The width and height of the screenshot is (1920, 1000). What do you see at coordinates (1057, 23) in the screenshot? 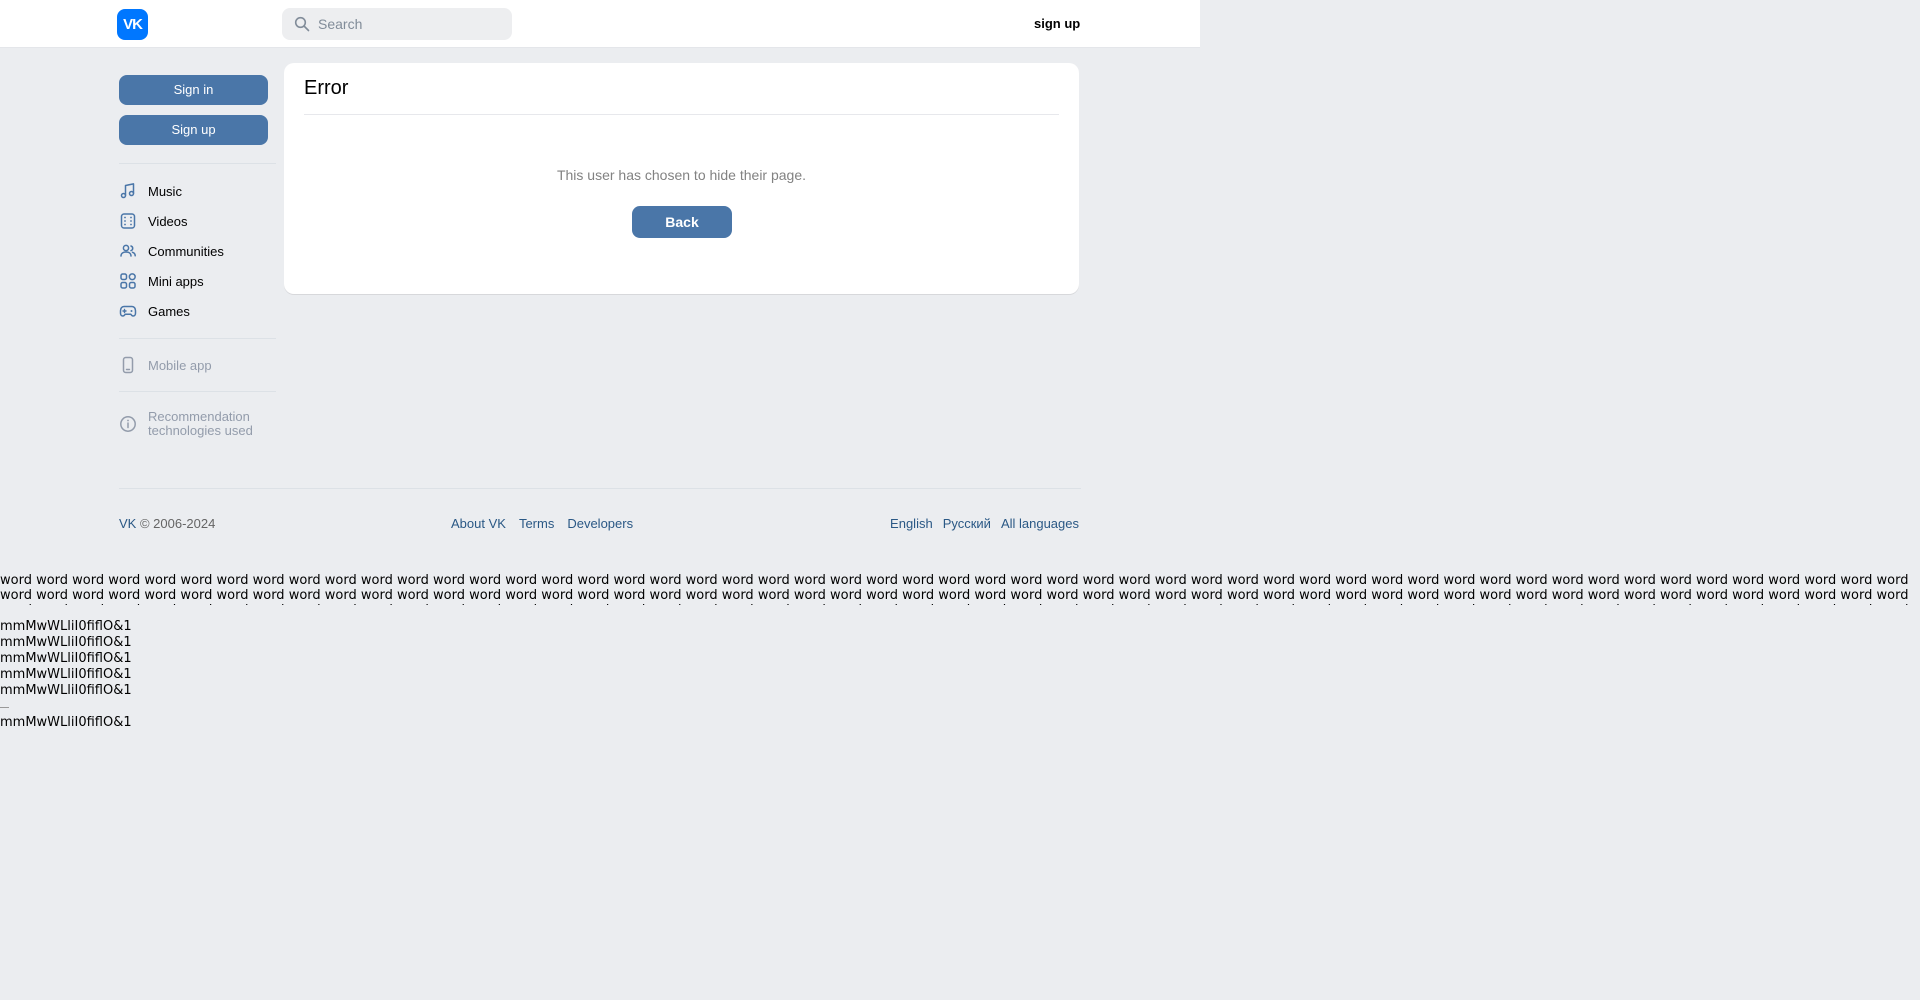
I see `header-signup-link: sign up` at bounding box center [1057, 23].